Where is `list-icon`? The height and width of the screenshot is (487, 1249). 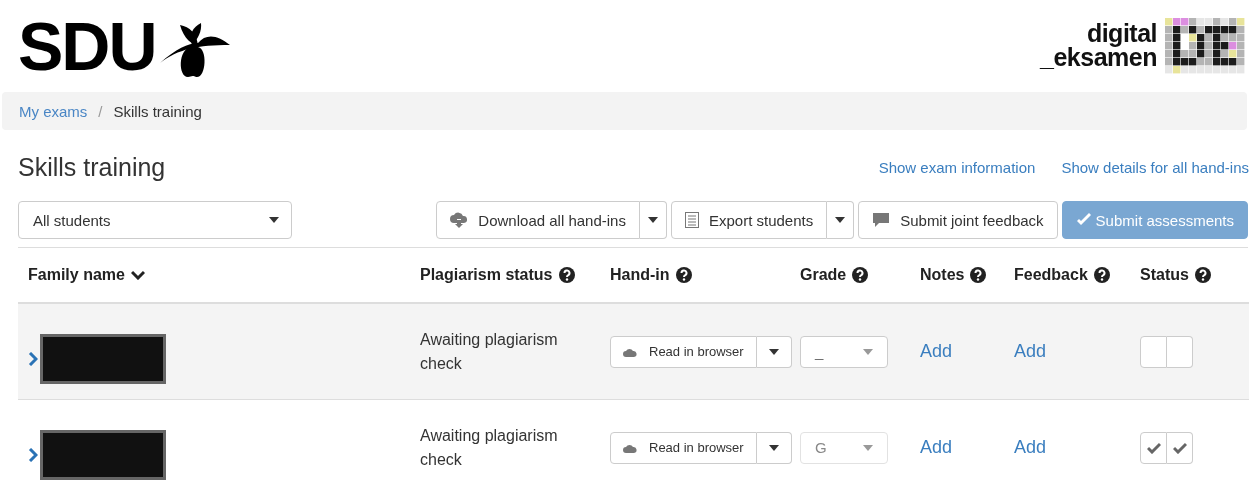 list-icon is located at coordinates (691, 220).